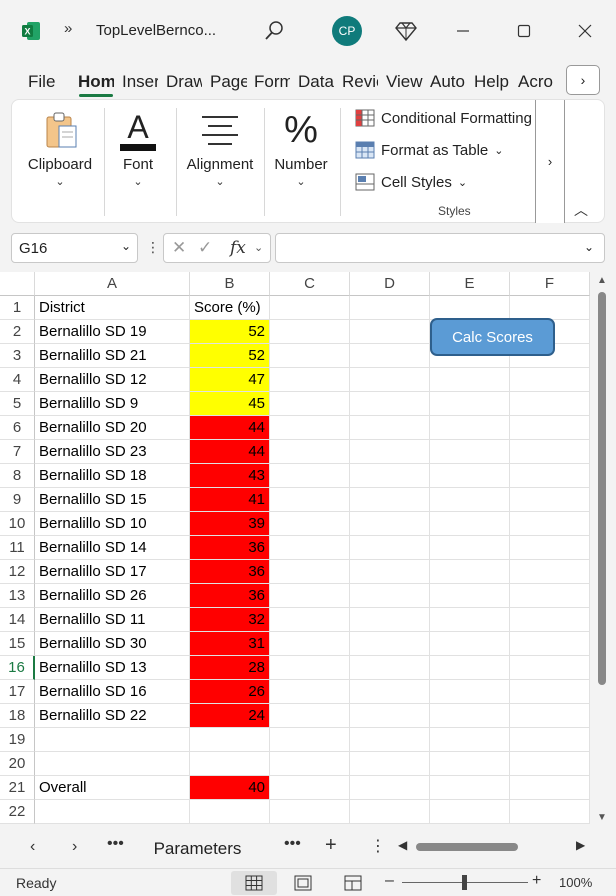 This screenshot has width=616, height=896. I want to click on row-header-22: 22, so click(17, 812).